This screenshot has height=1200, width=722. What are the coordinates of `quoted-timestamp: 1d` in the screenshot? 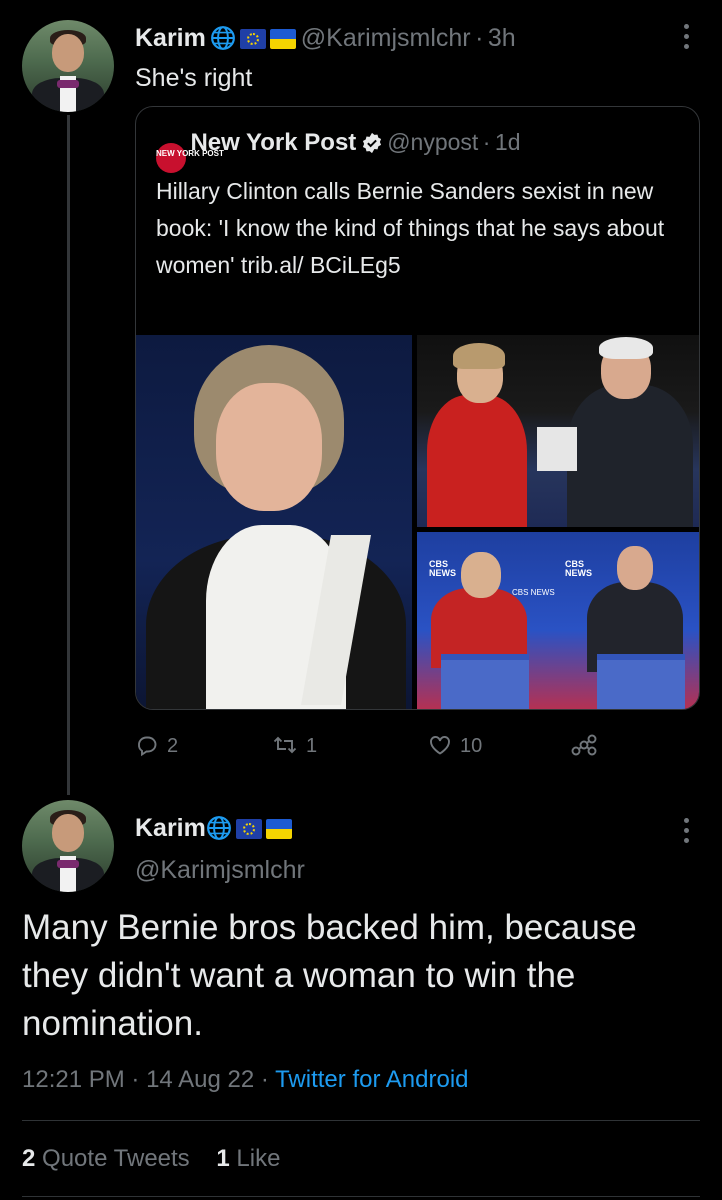 It's located at (508, 142).